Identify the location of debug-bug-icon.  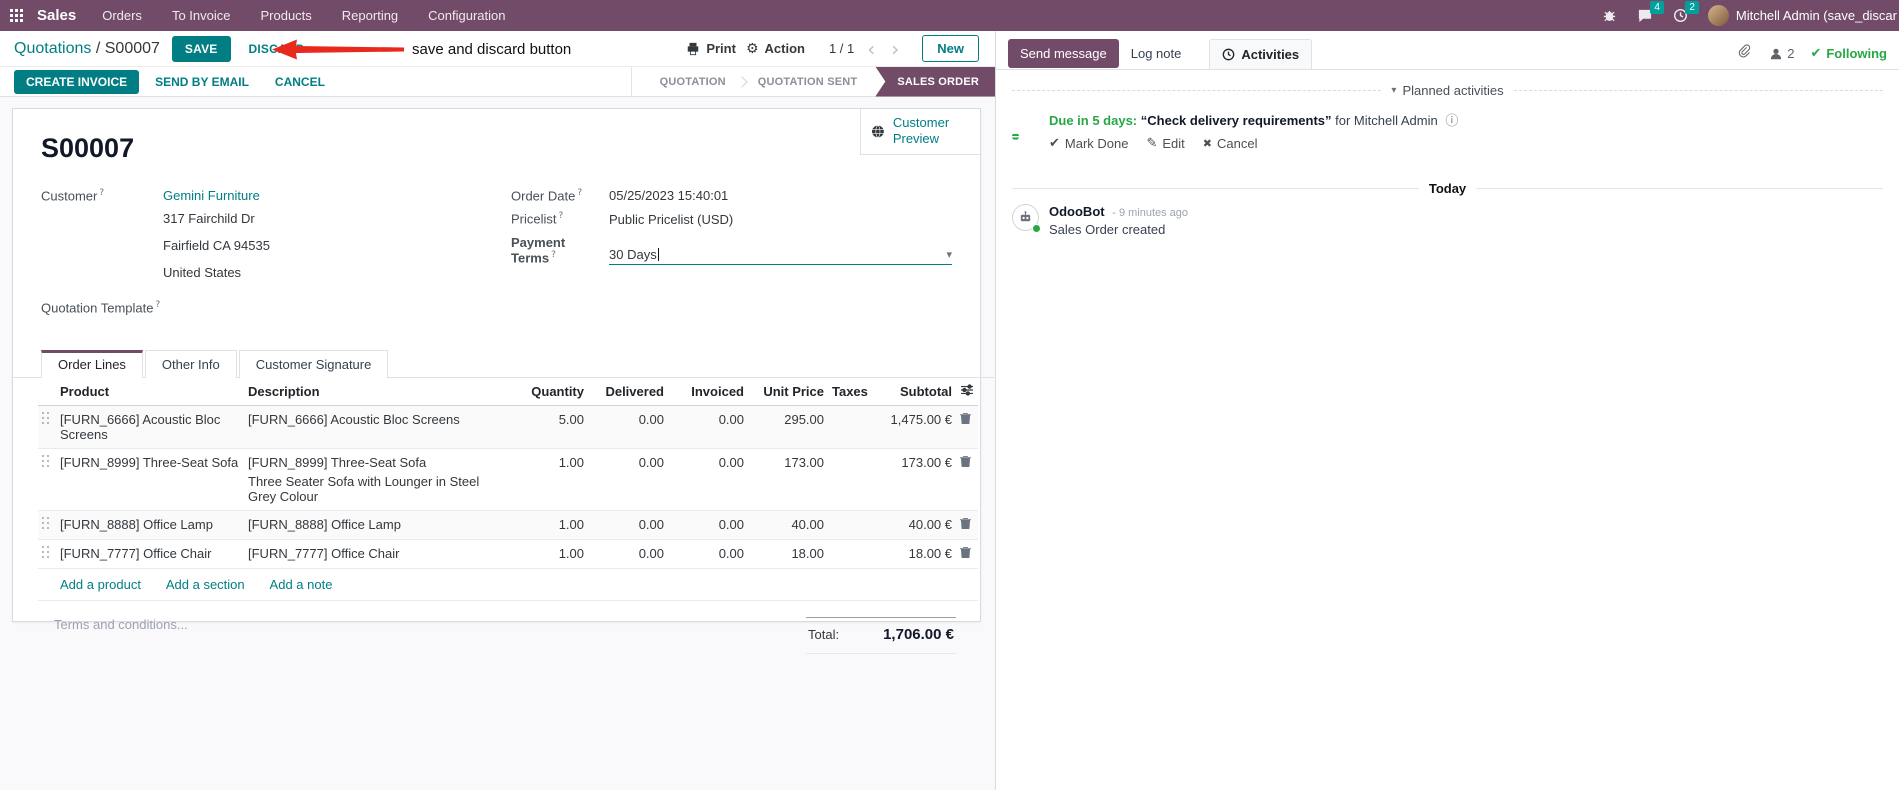
(1609, 15).